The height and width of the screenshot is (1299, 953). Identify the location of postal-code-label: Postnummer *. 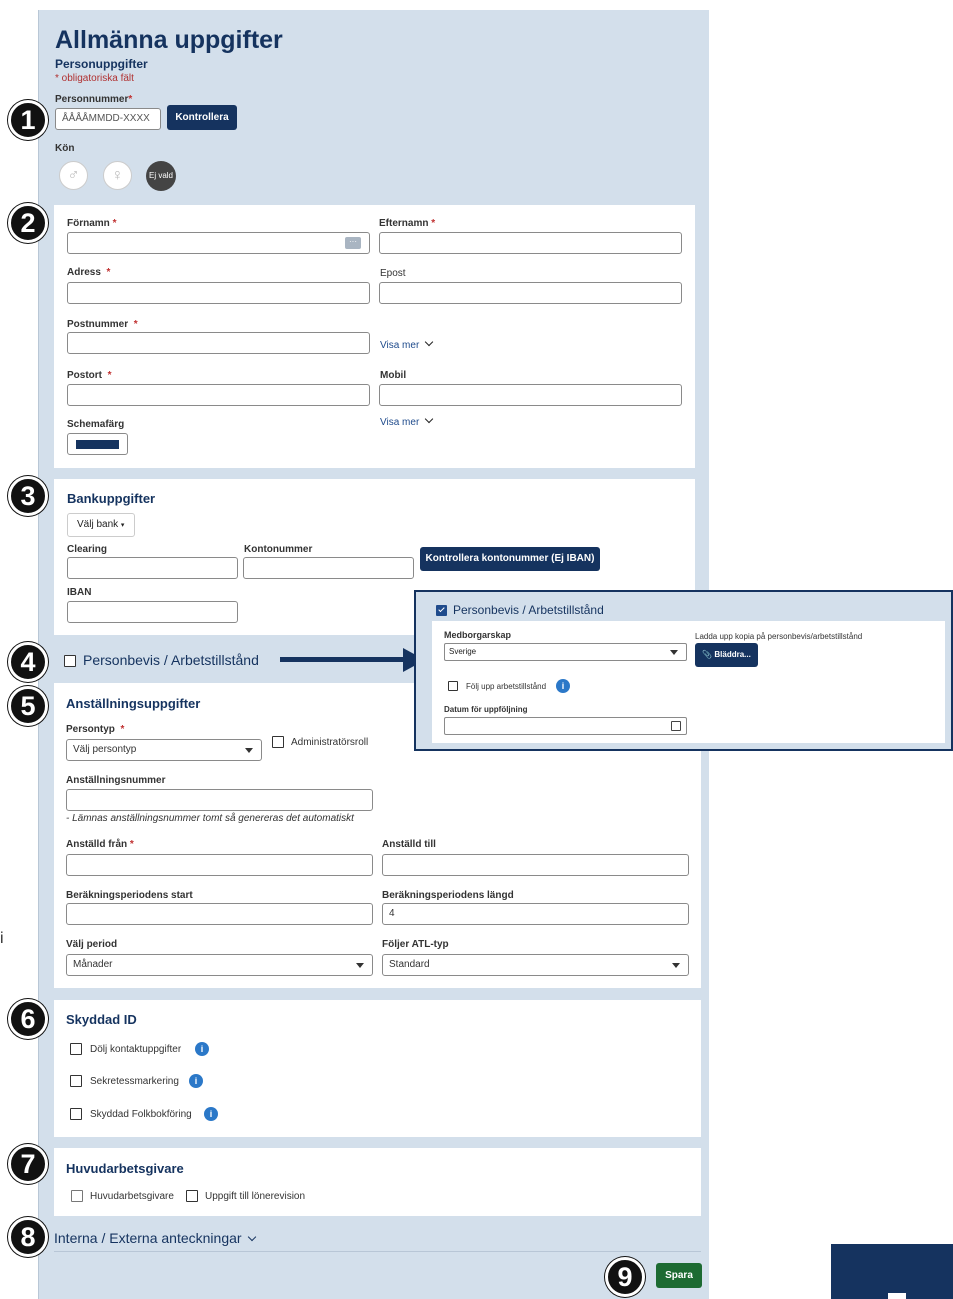
(102, 324).